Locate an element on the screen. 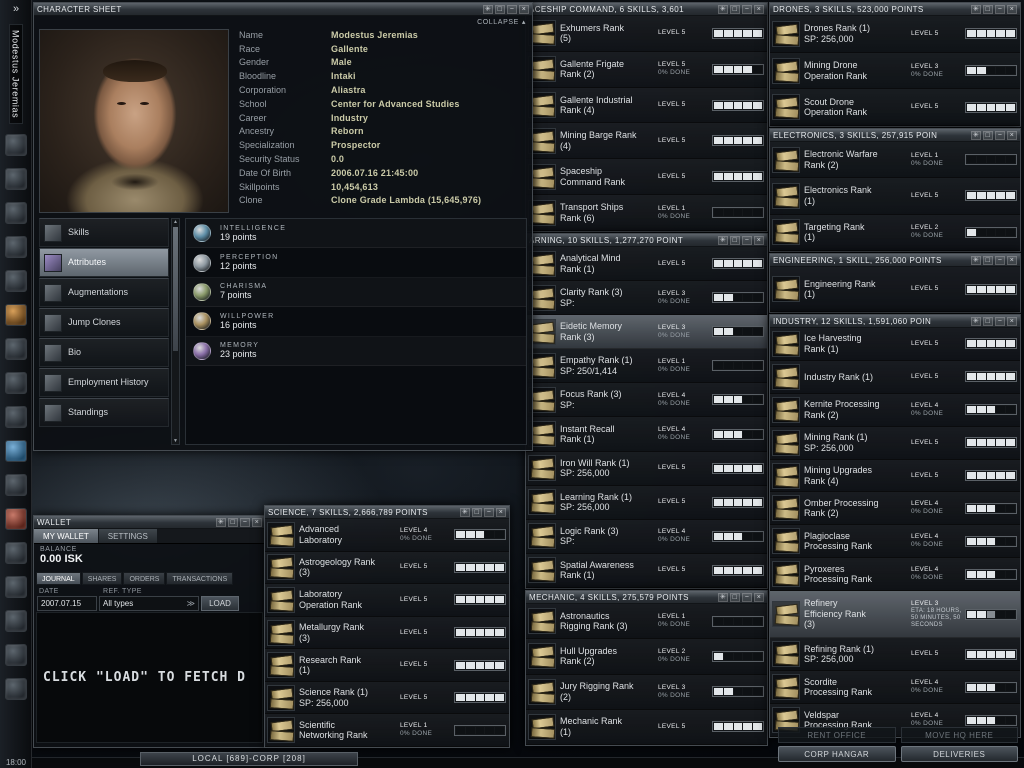 The height and width of the screenshot is (768, 1024). window-titlebar: MECHANIC, 4 SKILLS, 275,579 POINTS ✳ □ − × is located at coordinates (646, 597).